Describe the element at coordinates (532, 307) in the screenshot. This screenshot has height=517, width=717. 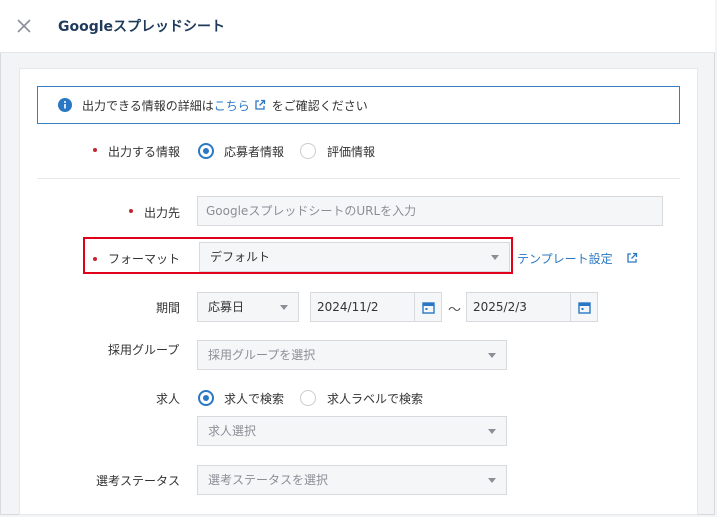
I see `period-to-input: 2025/2/3` at that location.